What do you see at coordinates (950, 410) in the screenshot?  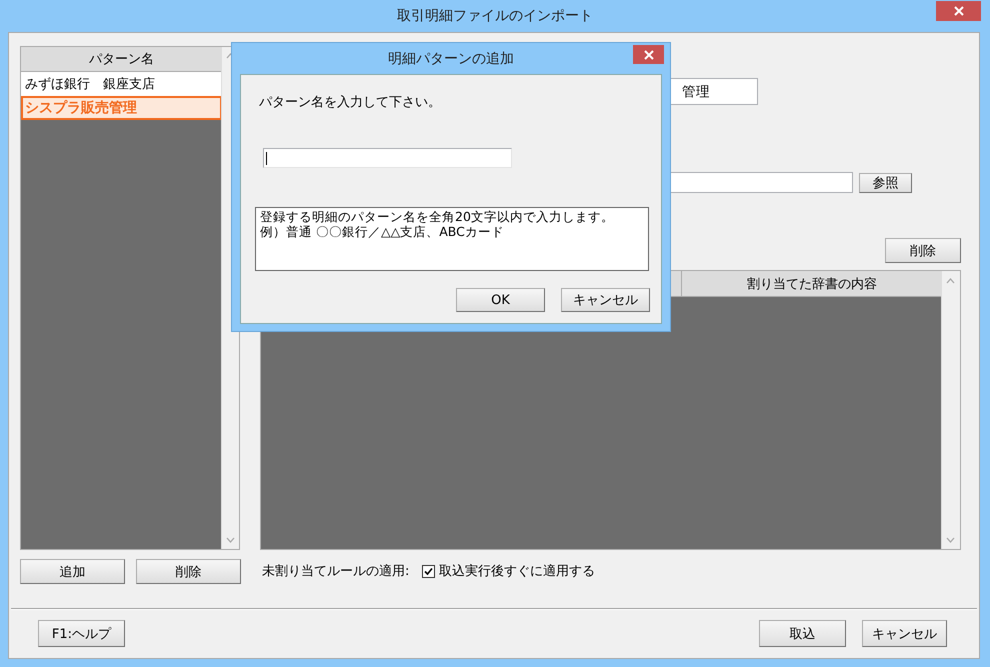 I see `scrollbar` at bounding box center [950, 410].